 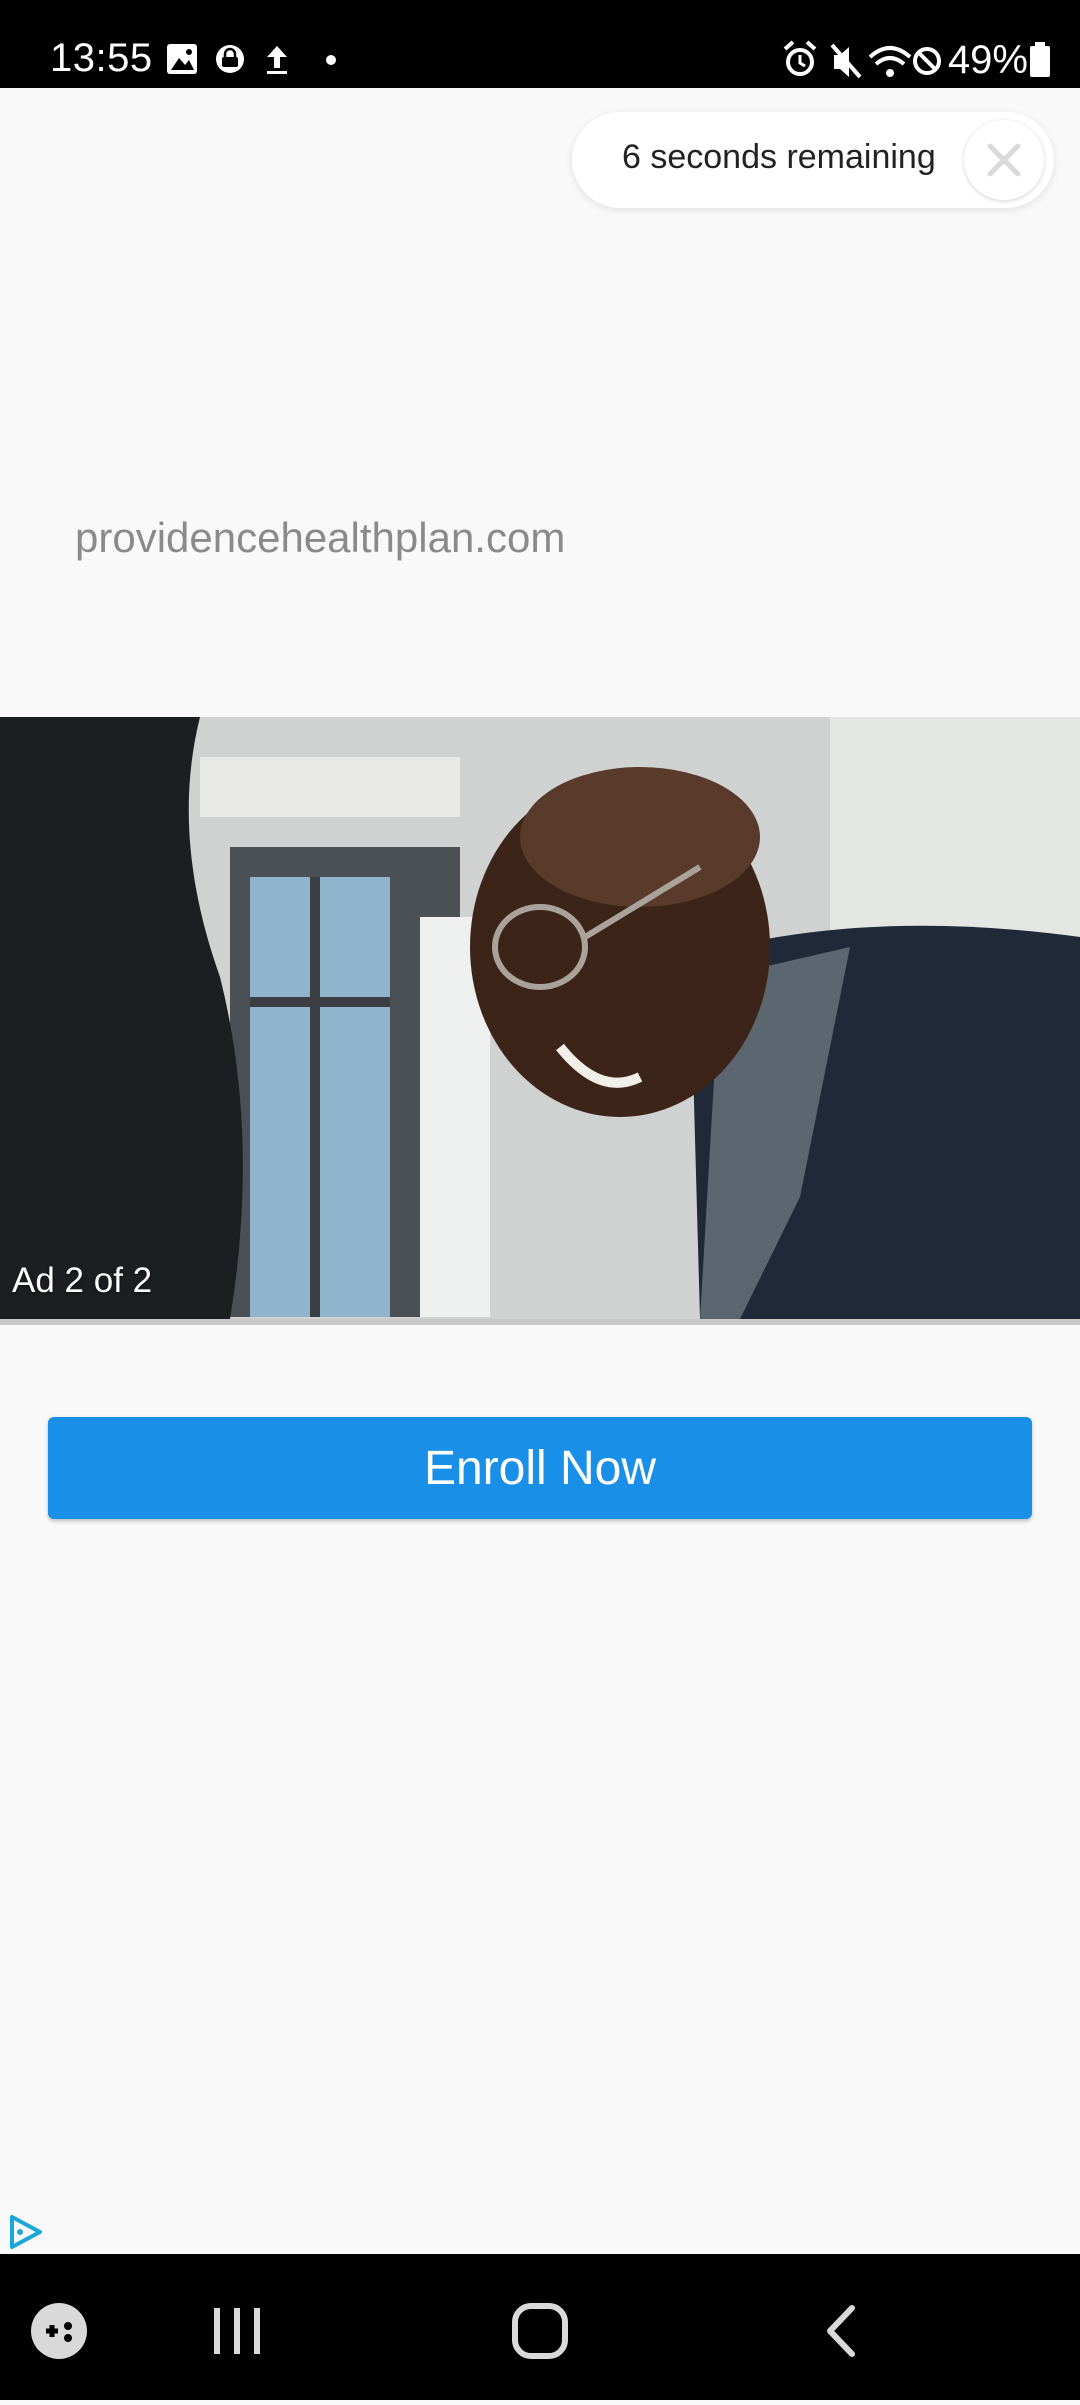 I want to click on mute-icon, so click(x=846, y=61).